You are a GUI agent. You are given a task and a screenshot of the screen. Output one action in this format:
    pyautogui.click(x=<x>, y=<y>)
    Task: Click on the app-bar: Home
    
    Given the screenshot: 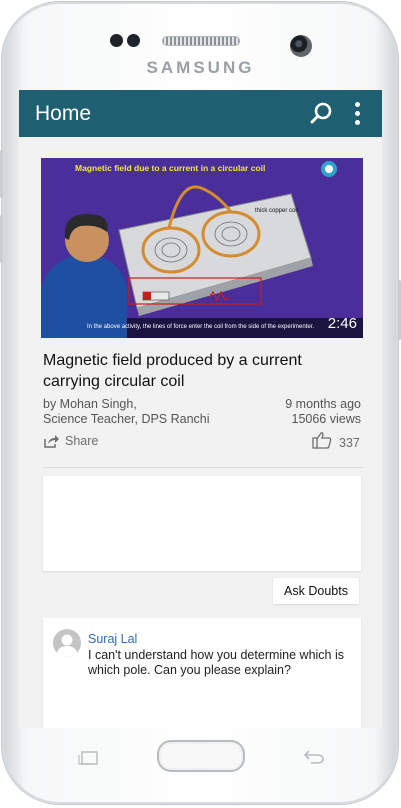 What is the action you would take?
    pyautogui.click(x=200, y=113)
    